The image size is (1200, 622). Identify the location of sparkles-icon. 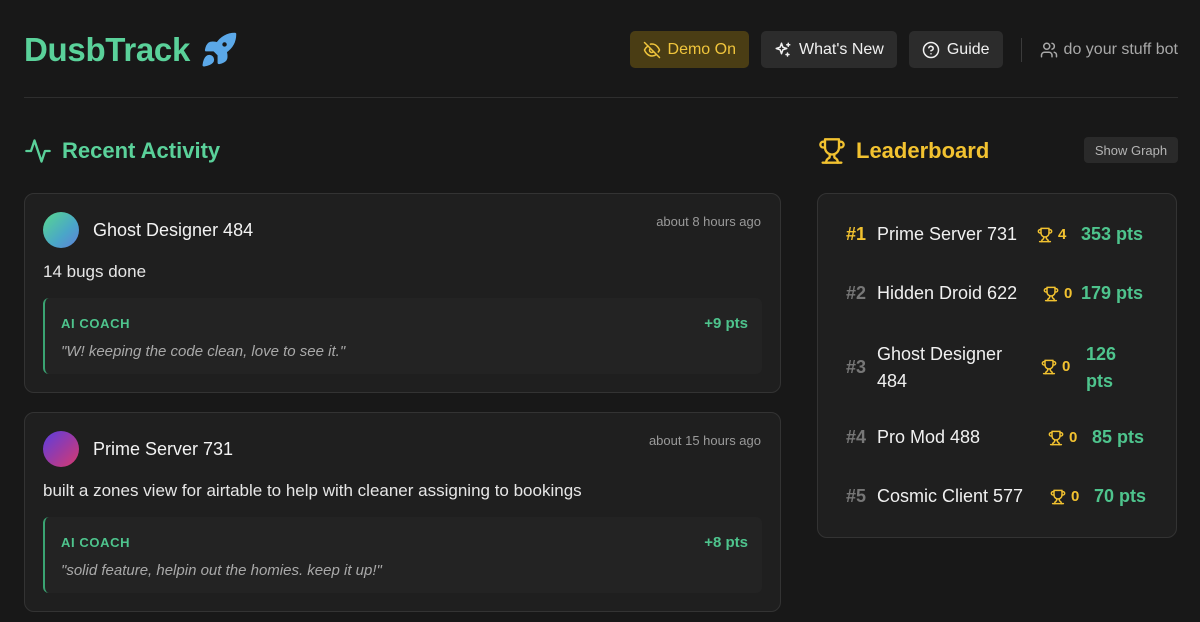
(783, 49).